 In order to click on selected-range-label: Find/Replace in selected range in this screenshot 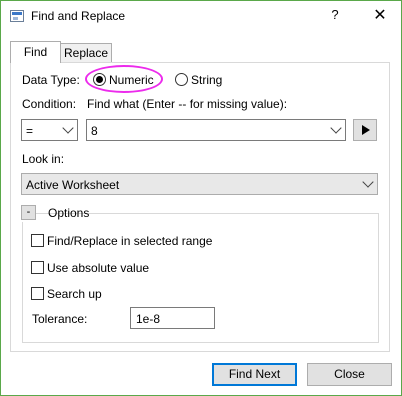, I will do `click(129, 241)`.